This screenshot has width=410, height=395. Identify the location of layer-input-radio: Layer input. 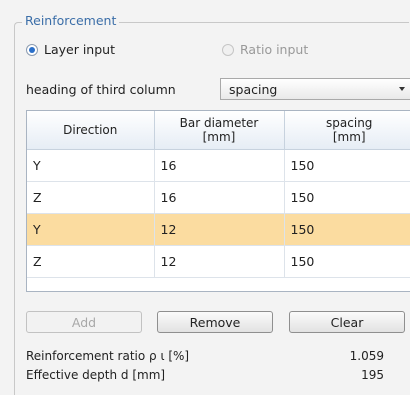
(70, 49).